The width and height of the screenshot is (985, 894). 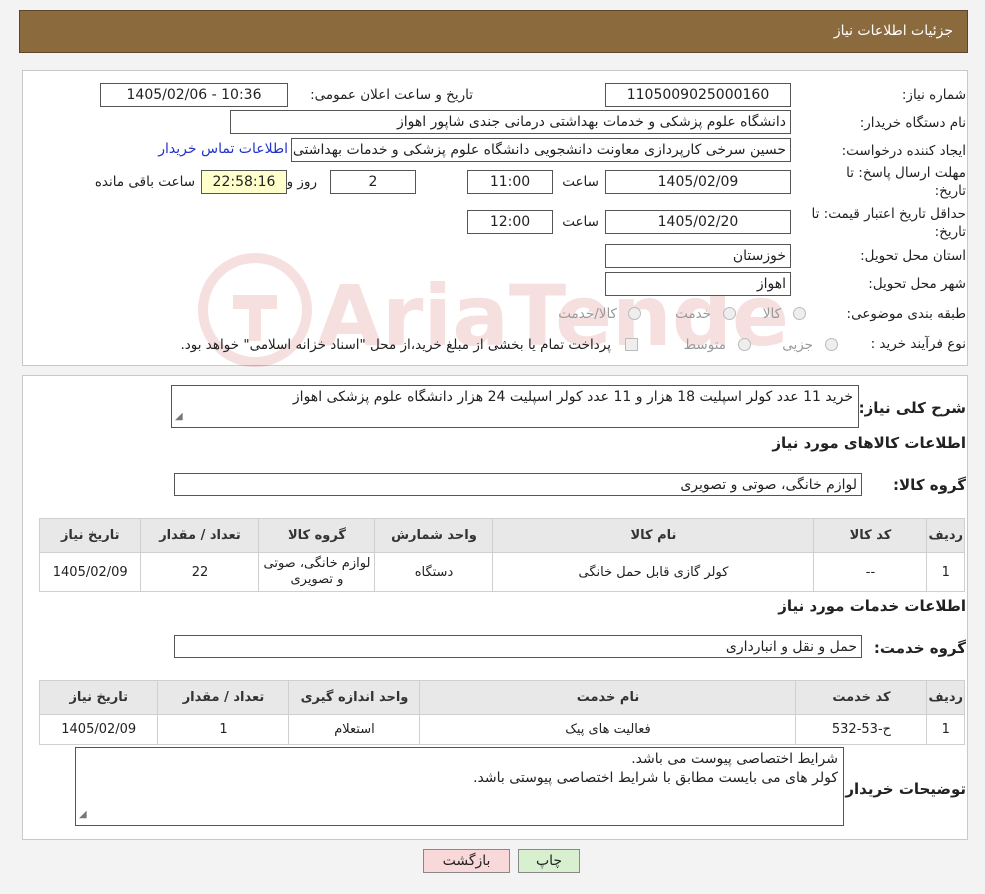 What do you see at coordinates (354, 697) in the screenshot?
I see `col-measure-unit: واحد اندازه گیری` at bounding box center [354, 697].